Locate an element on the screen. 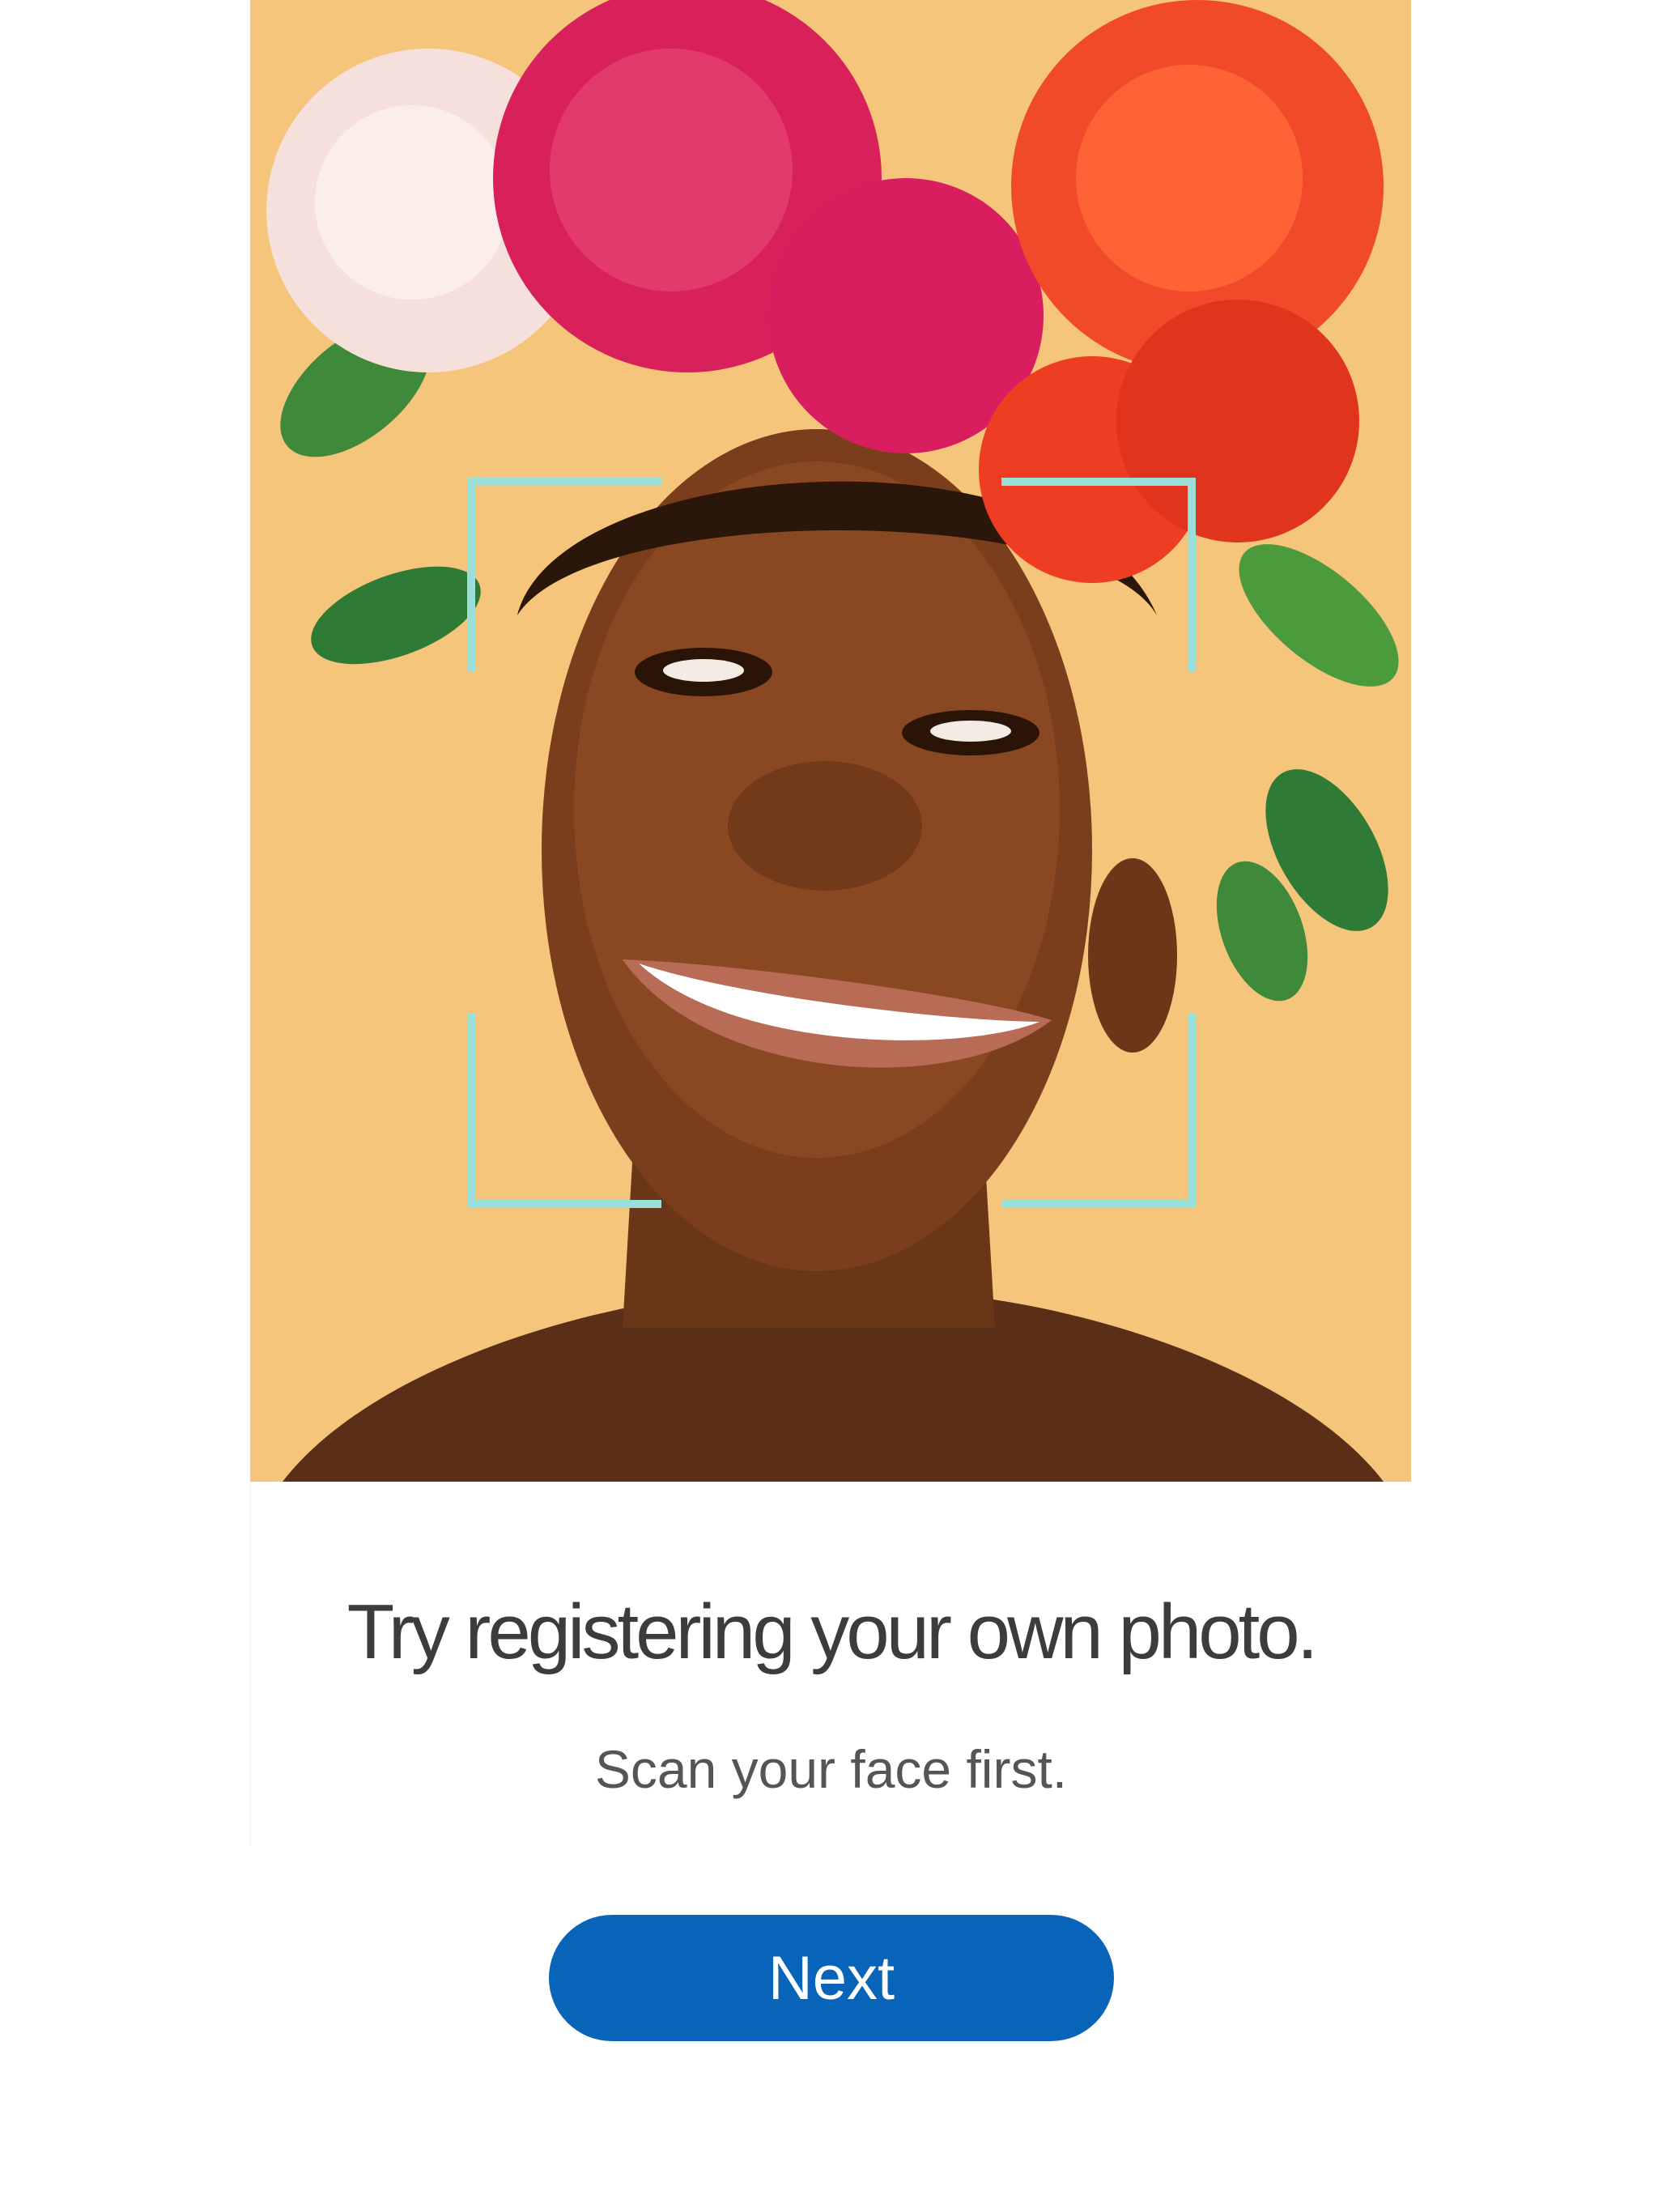 Image resolution: width=1658 pixels, height=2212 pixels. scan-frame-corner-top-right is located at coordinates (1098, 575).